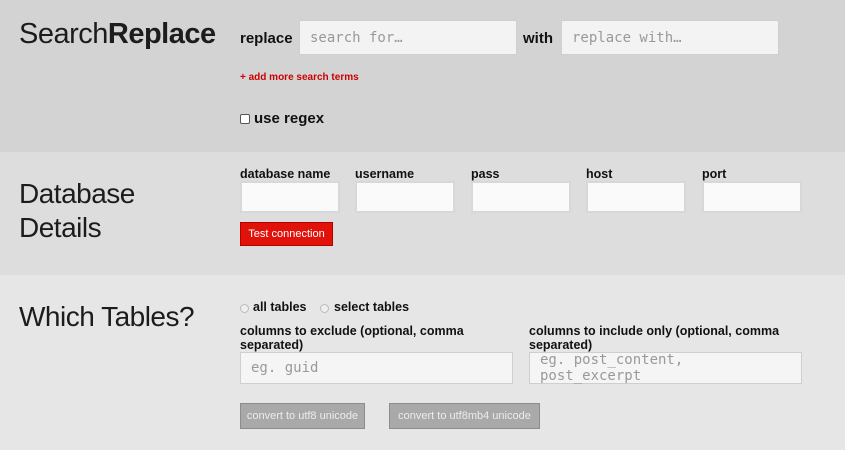 This screenshot has height=450, width=845. Describe the element at coordinates (485, 174) in the screenshot. I see `pass-label: pass` at that location.